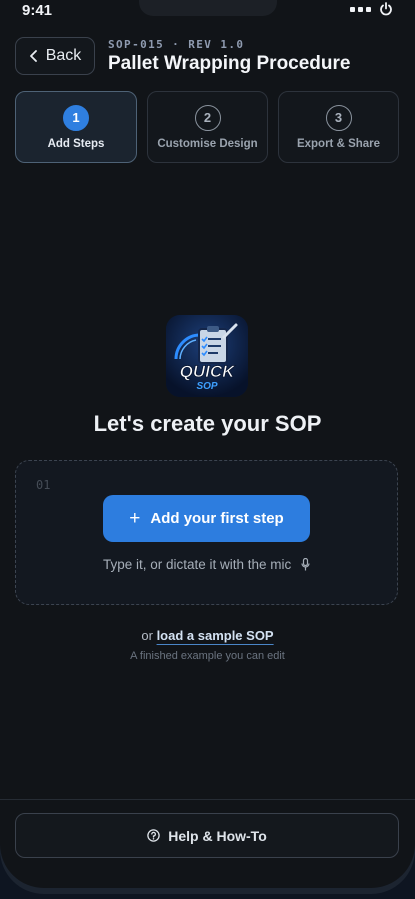 Image resolution: width=415 pixels, height=899 pixels. What do you see at coordinates (147, 635) in the screenshot?
I see `sample-prefix: or` at bounding box center [147, 635].